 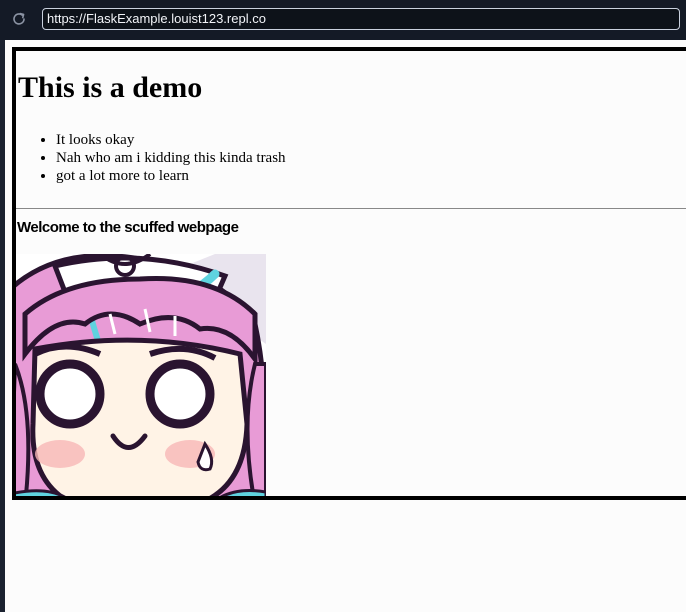 What do you see at coordinates (19, 19) in the screenshot?
I see `reload-icon` at bounding box center [19, 19].